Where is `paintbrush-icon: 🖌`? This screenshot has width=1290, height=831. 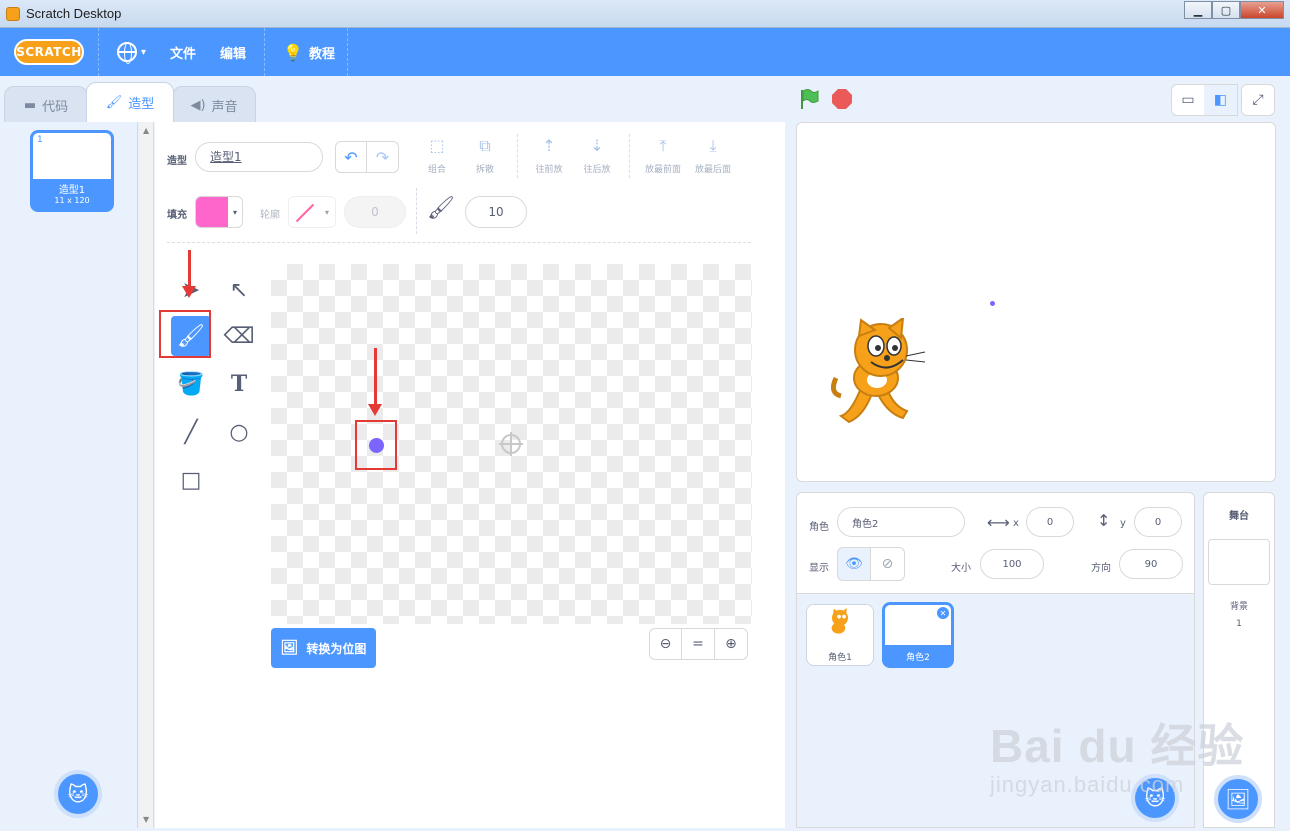 paintbrush-icon: 🖌 is located at coordinates (114, 102).